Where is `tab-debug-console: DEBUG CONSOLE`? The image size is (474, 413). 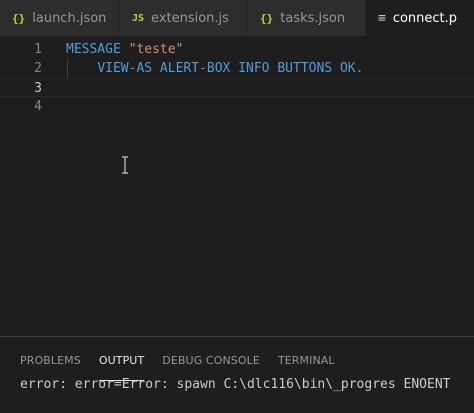 tab-debug-console: DEBUG CONSOLE is located at coordinates (211, 358).